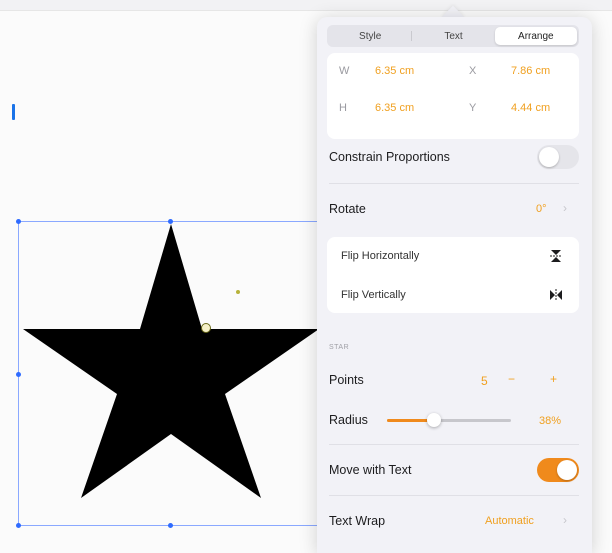 The height and width of the screenshot is (553, 612). I want to click on width-value: 6.35 cm, so click(395, 71).